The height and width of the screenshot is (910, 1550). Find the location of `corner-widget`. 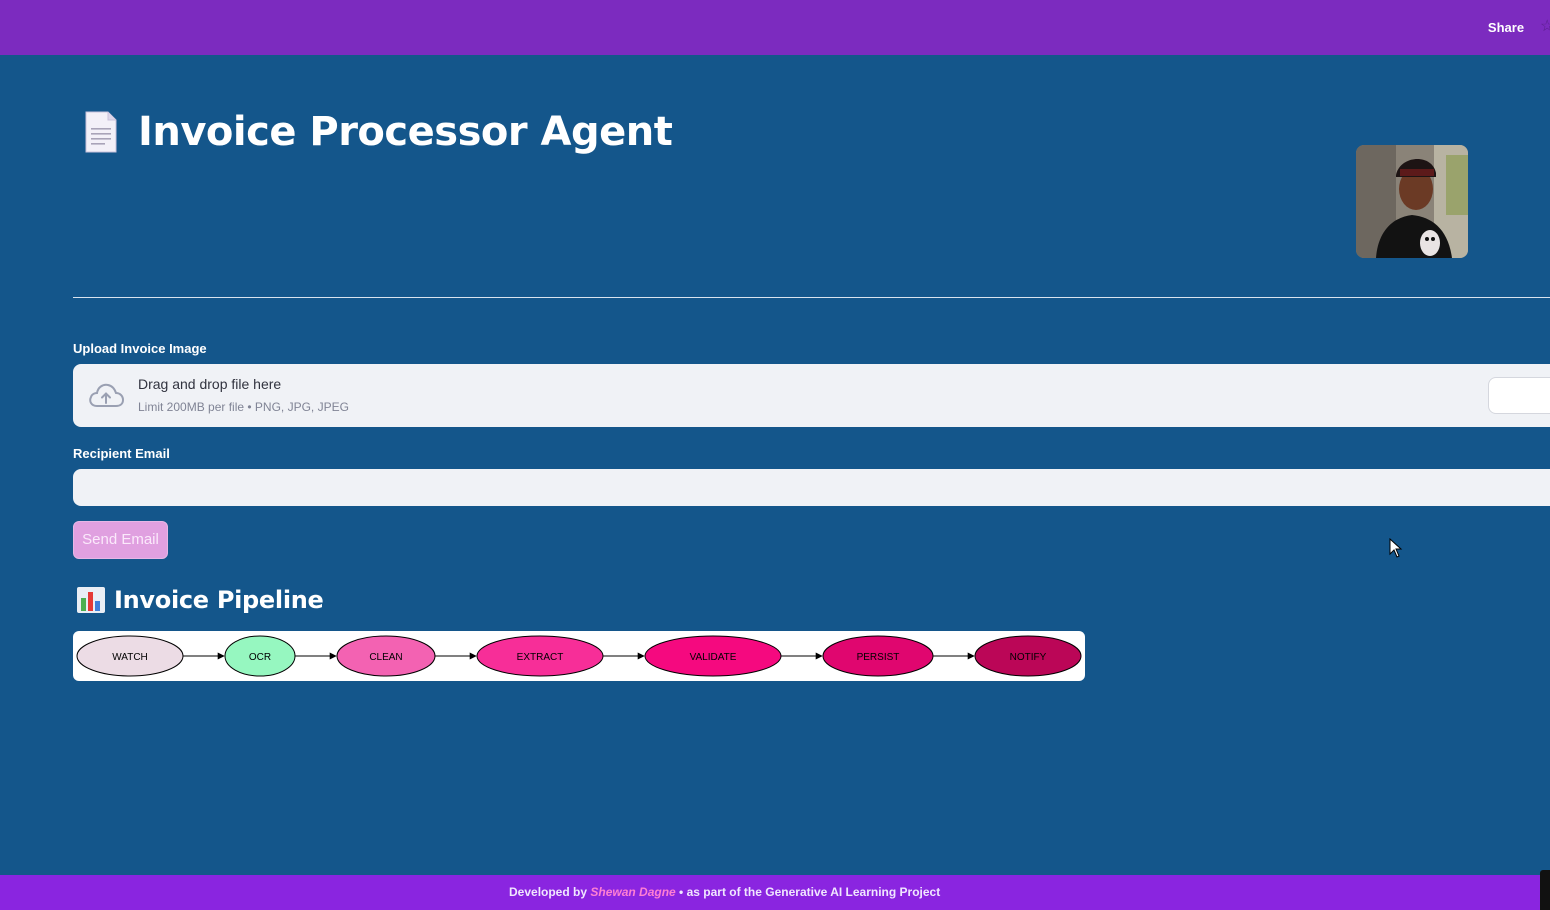

corner-widget is located at coordinates (1545, 890).